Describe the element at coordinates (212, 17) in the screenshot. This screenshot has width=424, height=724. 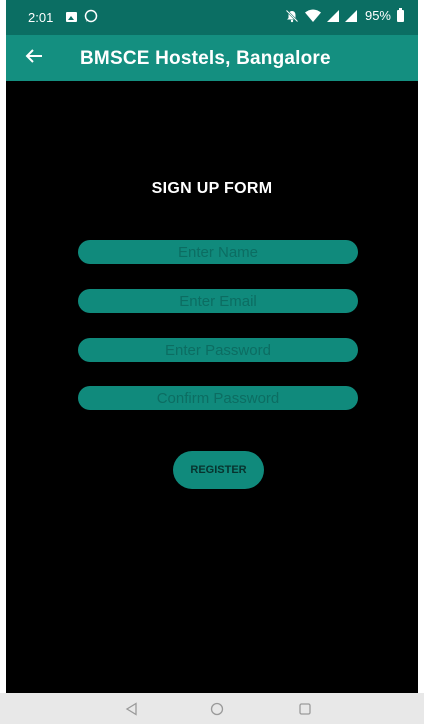
I see `status-bar: 2:01 95%` at that location.